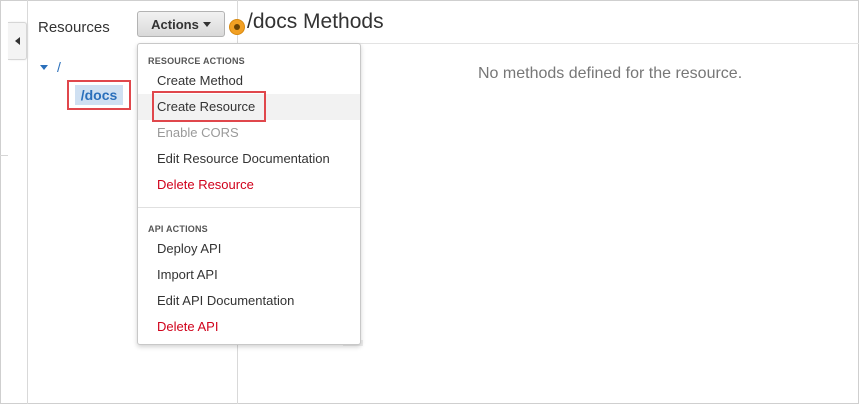 Image resolution: width=859 pixels, height=404 pixels. I want to click on resources-title: Resources, so click(74, 27).